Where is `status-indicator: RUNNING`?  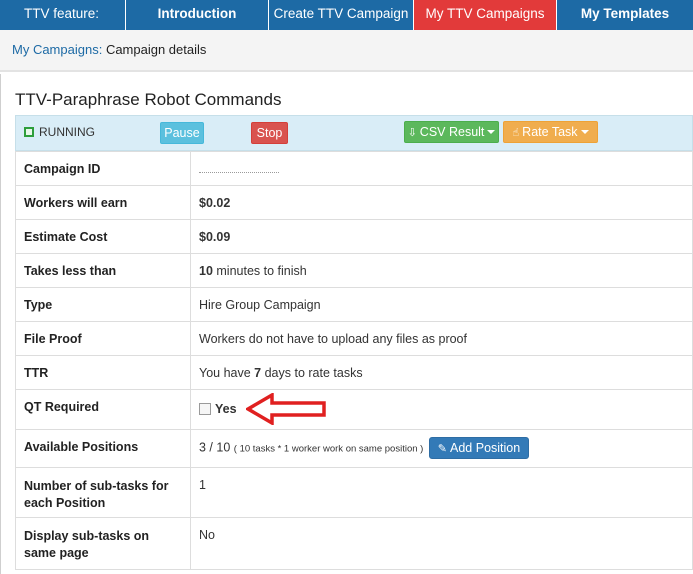
status-indicator: RUNNING is located at coordinates (59, 132).